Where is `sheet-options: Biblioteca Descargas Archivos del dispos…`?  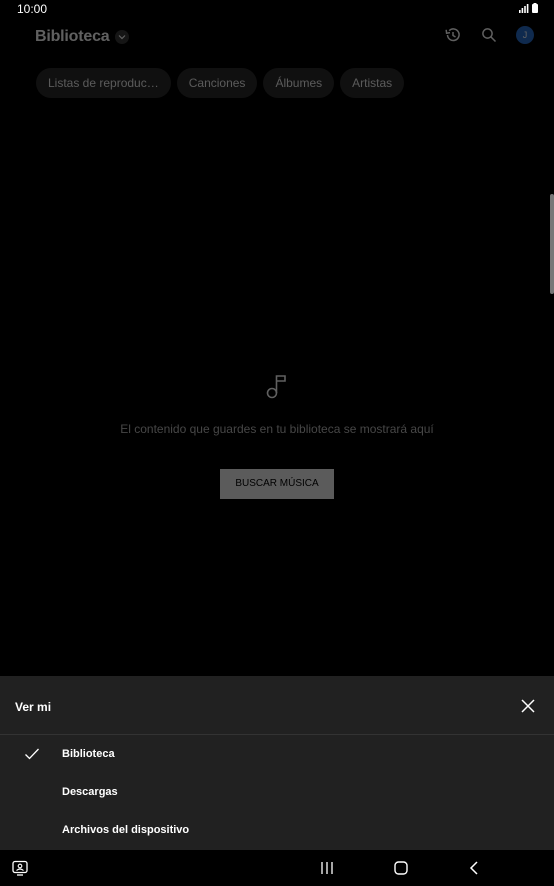 sheet-options: Biblioteca Descargas Archivos del dispos… is located at coordinates (277, 792).